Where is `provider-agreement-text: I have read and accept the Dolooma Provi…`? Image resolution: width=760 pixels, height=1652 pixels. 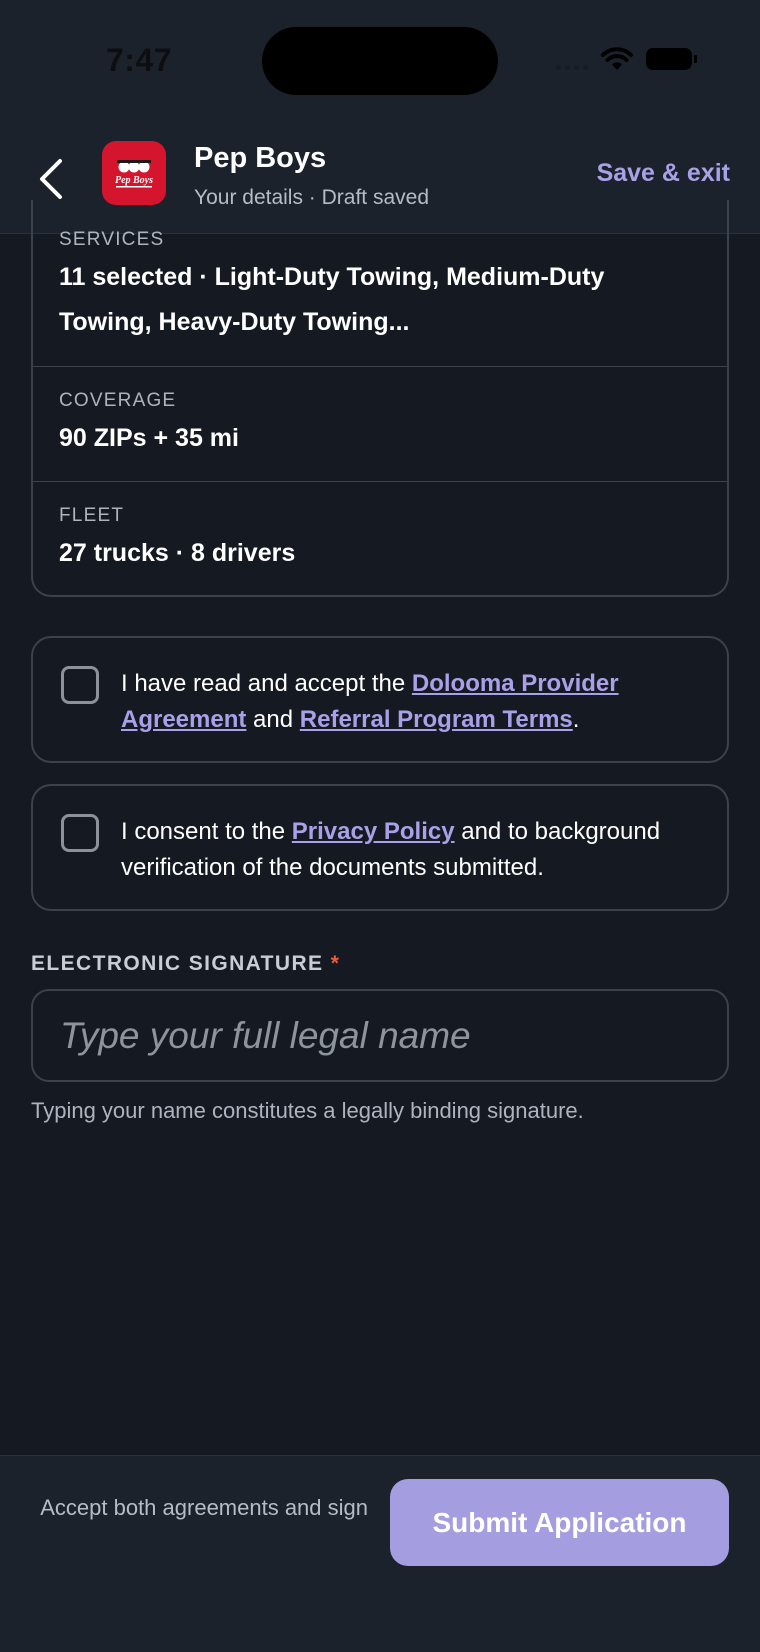
provider-agreement-text: I have read and accept the Dolooma Provi… is located at coordinates (414, 702).